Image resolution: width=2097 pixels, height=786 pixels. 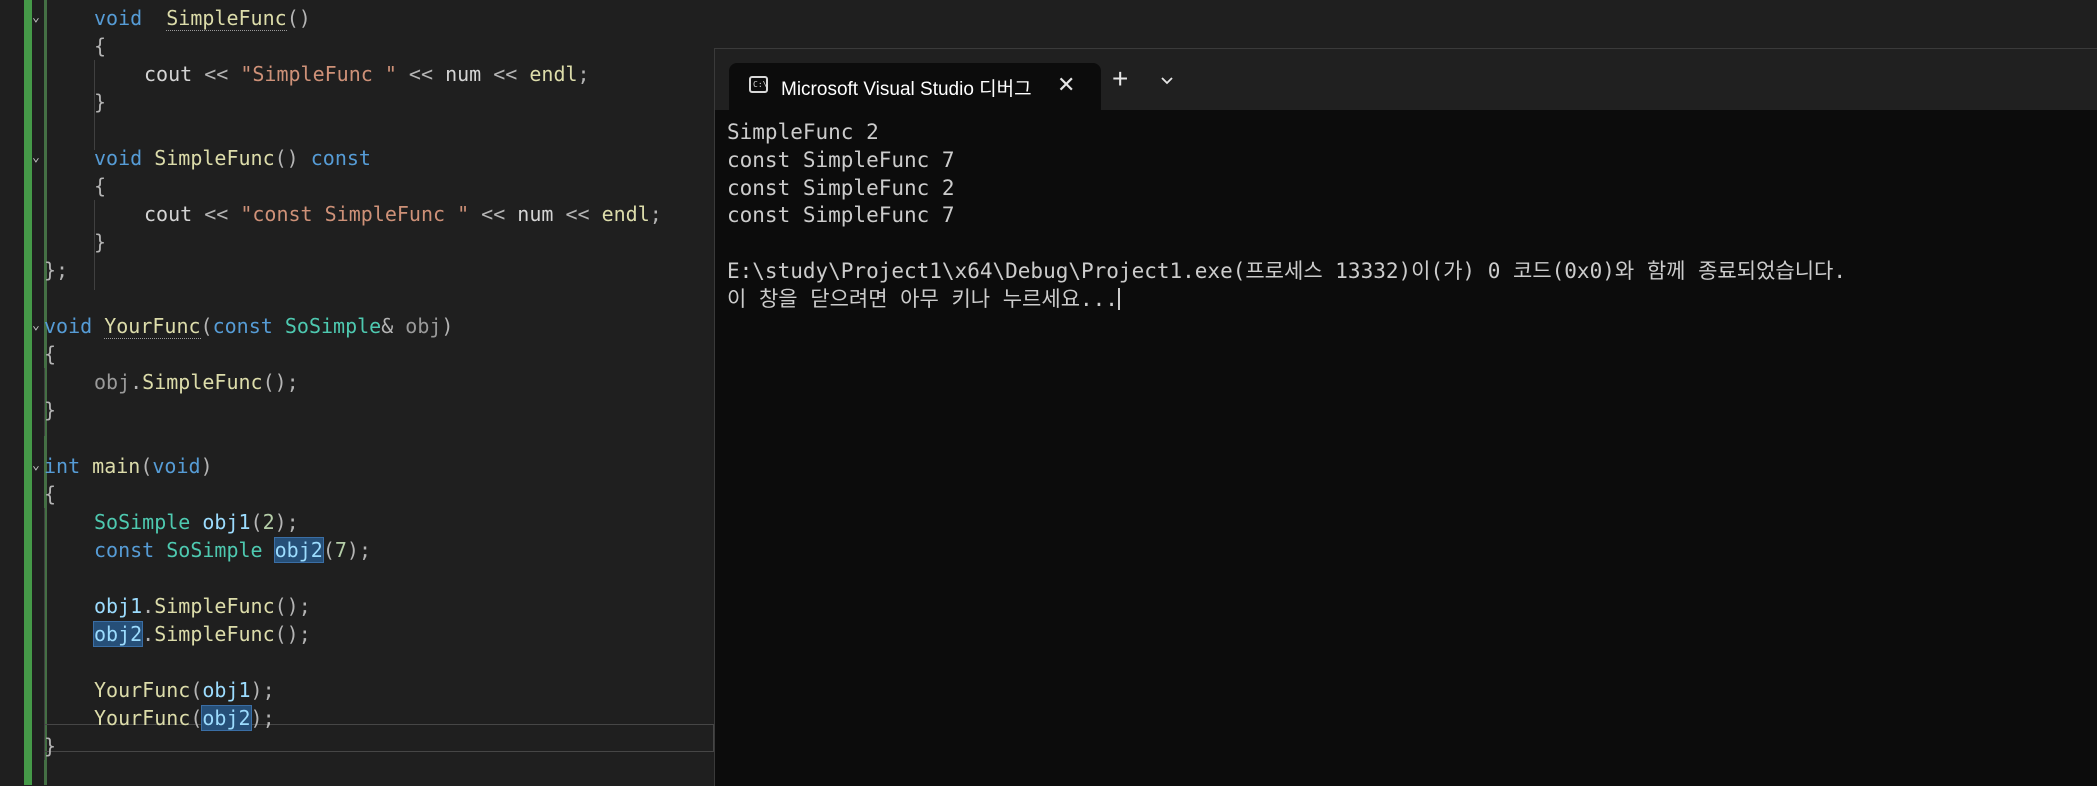 I want to click on close-icon: ✕, so click(x=1066, y=85).